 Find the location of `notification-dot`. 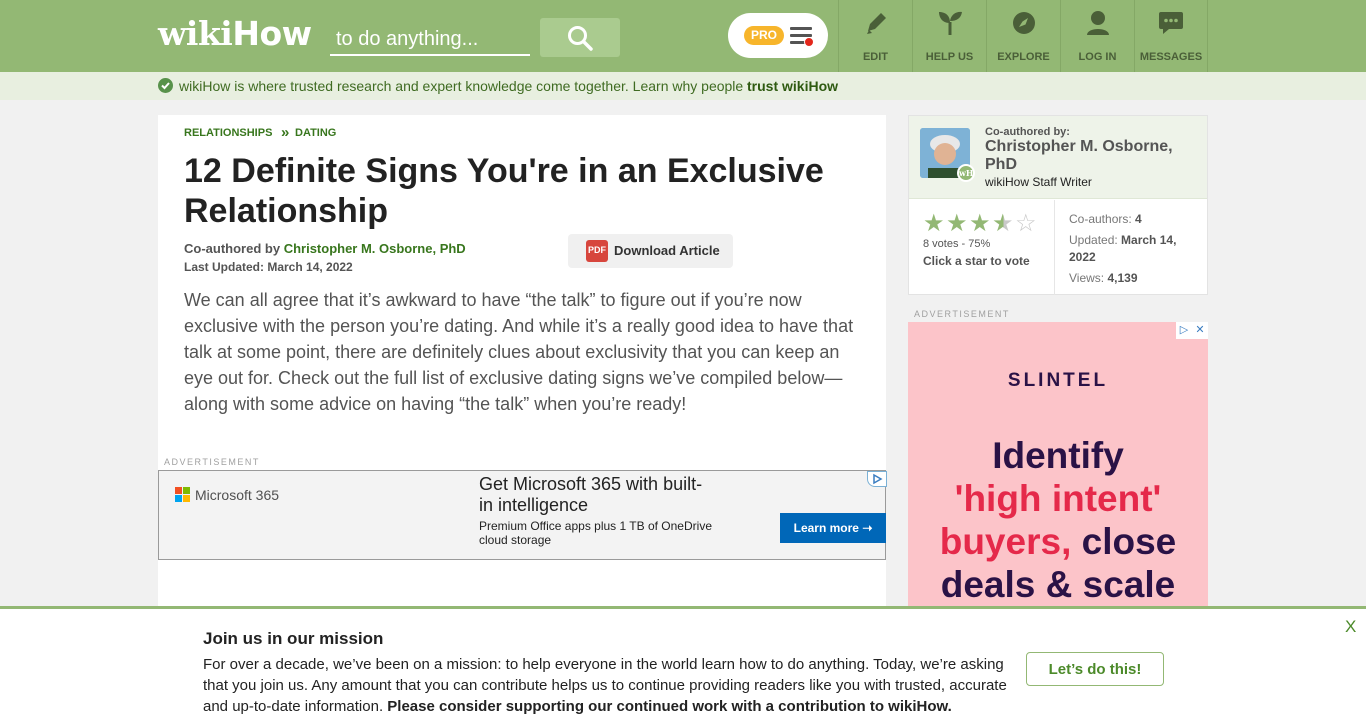

notification-dot is located at coordinates (809, 42).